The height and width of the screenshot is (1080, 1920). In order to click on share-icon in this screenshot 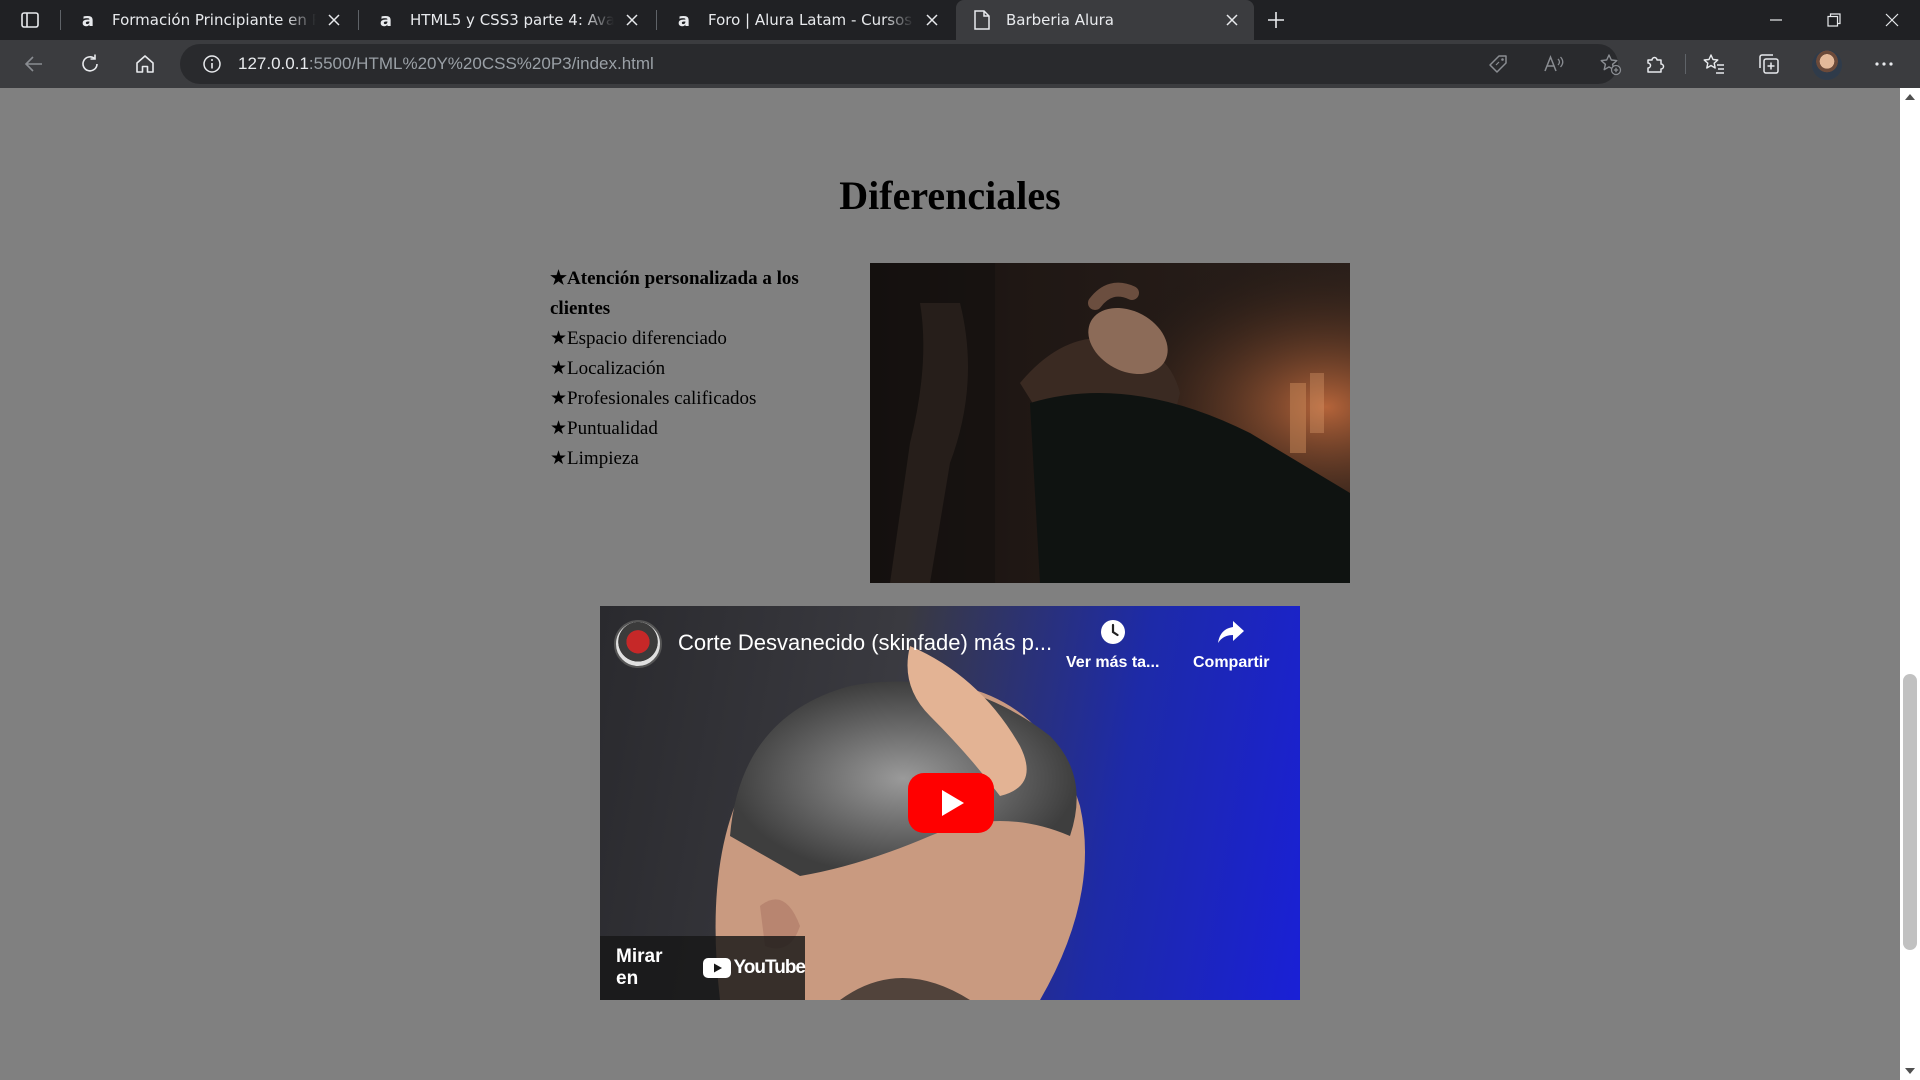, I will do `click(1231, 632)`.